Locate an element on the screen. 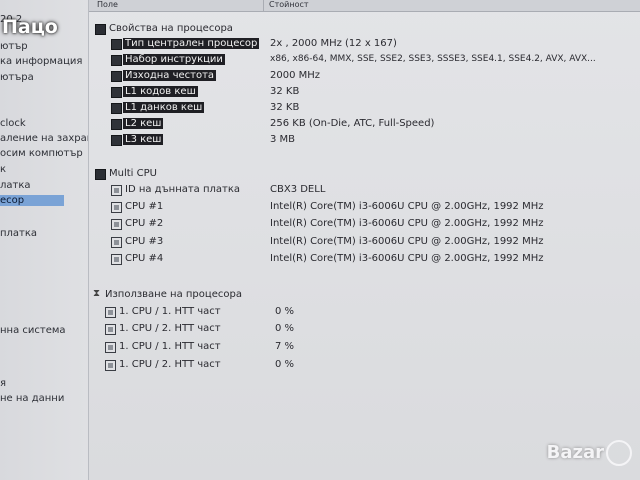  field-label: Набор инструкции is located at coordinates (174, 59).